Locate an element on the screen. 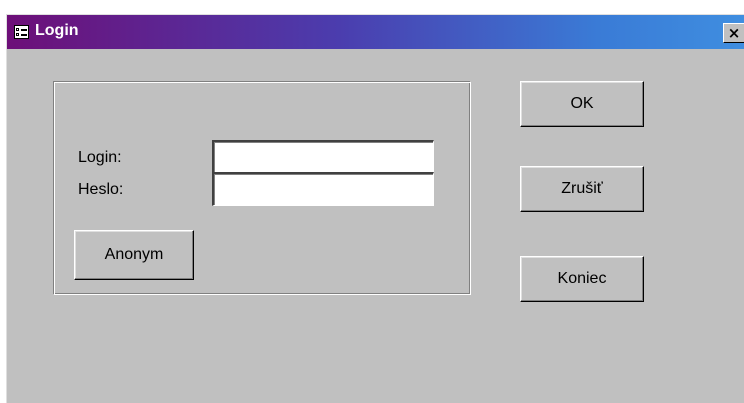  ok-button: OK is located at coordinates (582, 104).